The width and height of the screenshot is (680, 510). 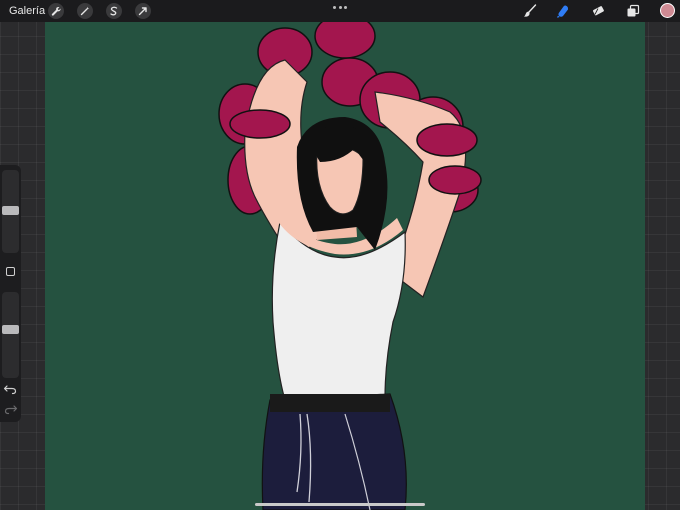 I want to click on more-options-handle, so click(x=340, y=7).